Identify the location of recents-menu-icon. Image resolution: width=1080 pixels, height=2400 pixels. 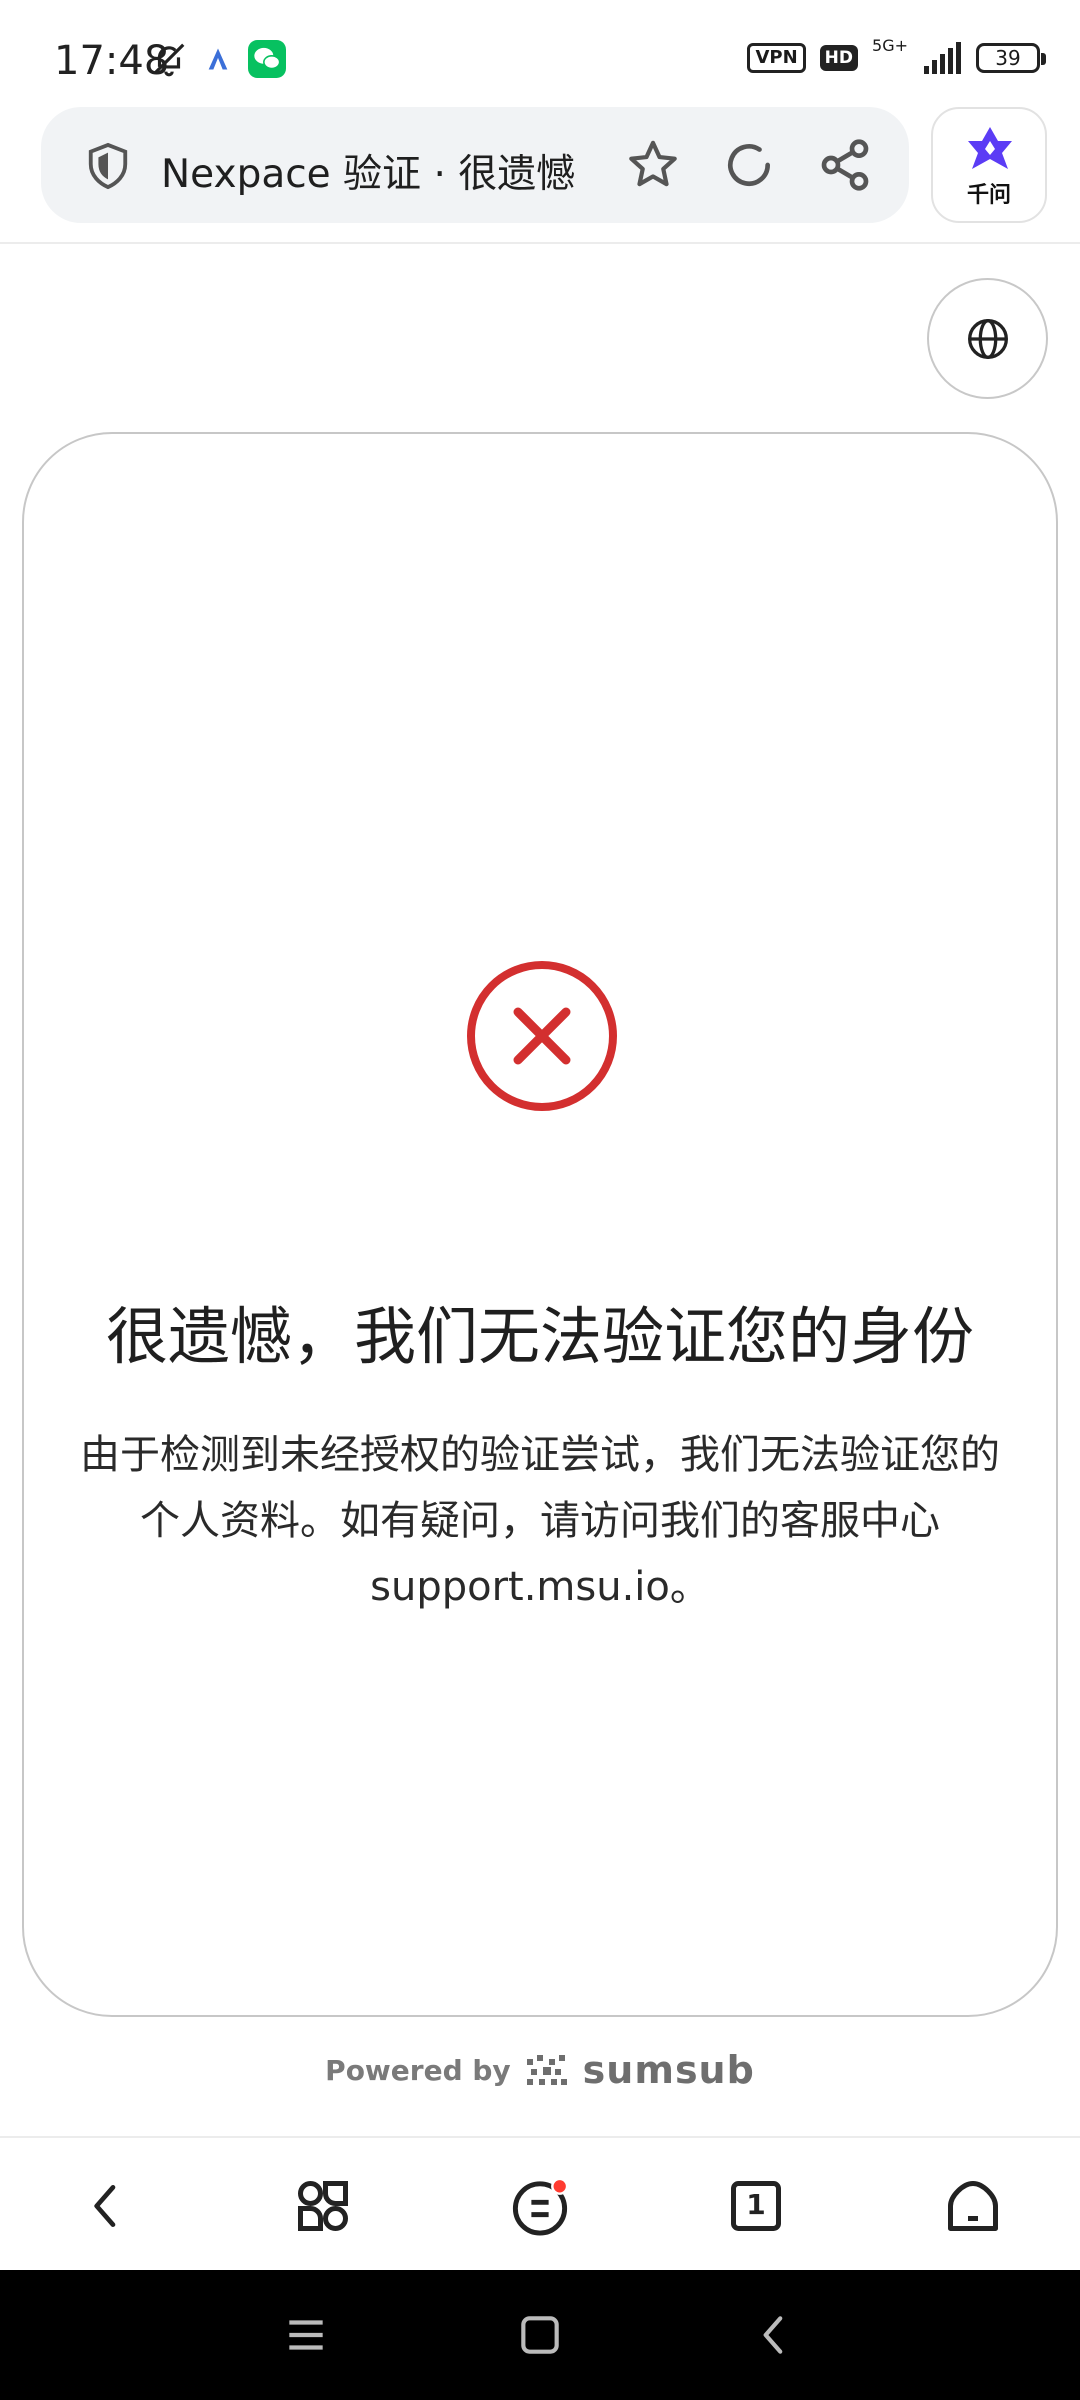
(306, 2335).